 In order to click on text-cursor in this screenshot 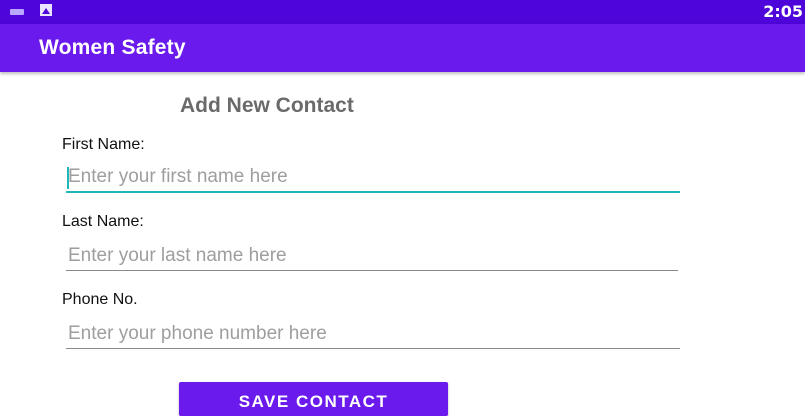, I will do `click(68, 178)`.